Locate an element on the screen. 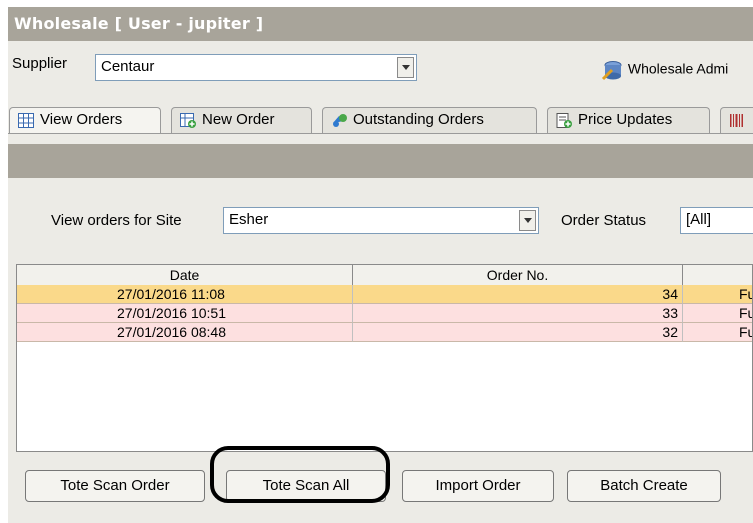  tote-scan-all-button: Tote Scan All is located at coordinates (306, 486).